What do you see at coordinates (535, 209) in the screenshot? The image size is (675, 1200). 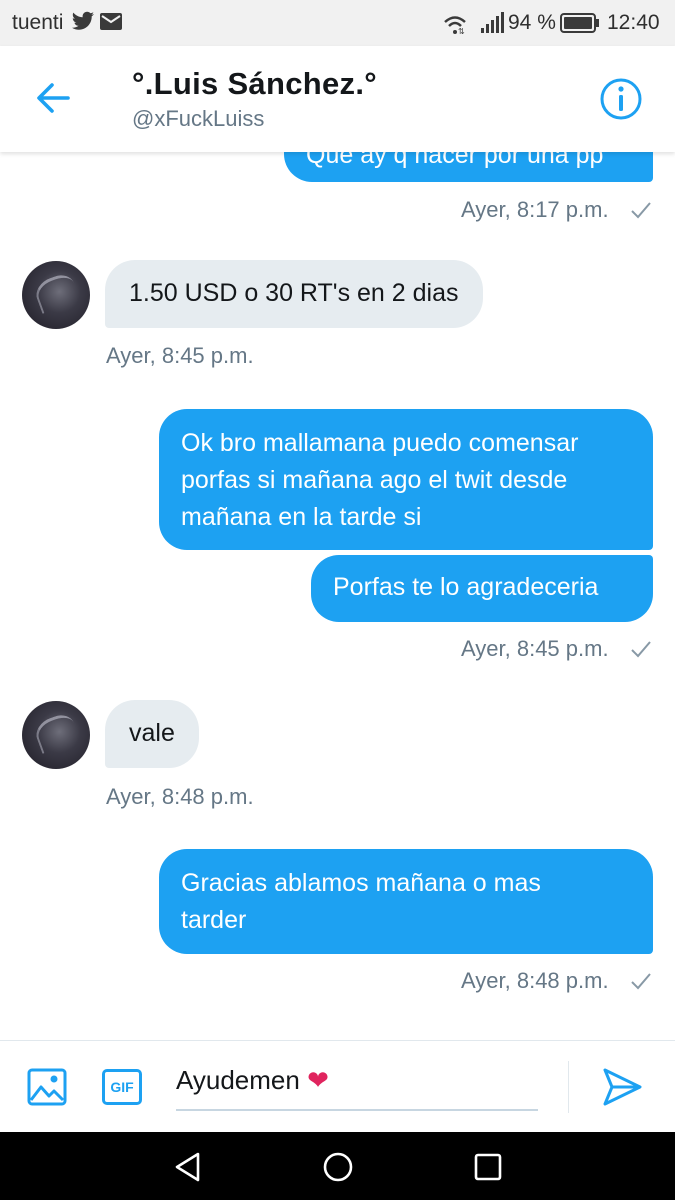 I see `message-timestamp: Ayer, 8:17 p.m.` at bounding box center [535, 209].